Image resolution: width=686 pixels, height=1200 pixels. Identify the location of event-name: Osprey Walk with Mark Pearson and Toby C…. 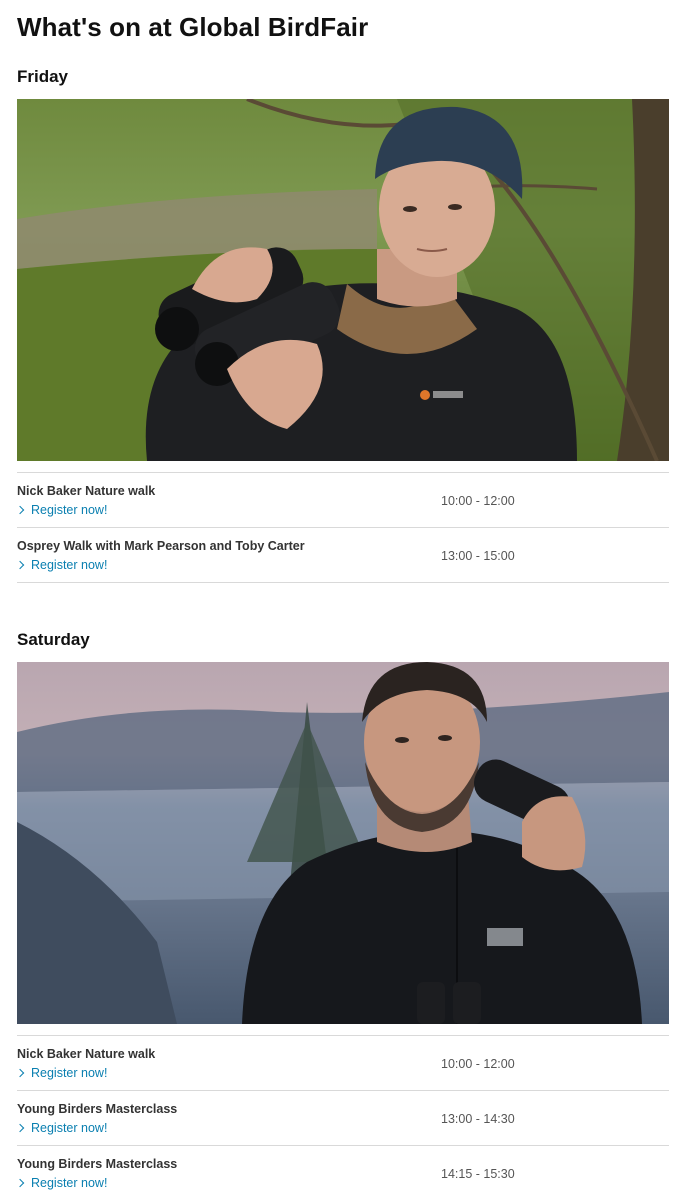
(161, 546).